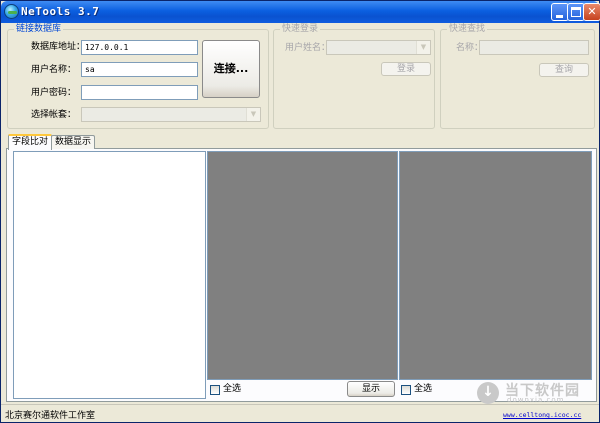 The width and height of the screenshot is (600, 423). Describe the element at coordinates (139, 69) in the screenshot. I see `username-input: sa` at that location.